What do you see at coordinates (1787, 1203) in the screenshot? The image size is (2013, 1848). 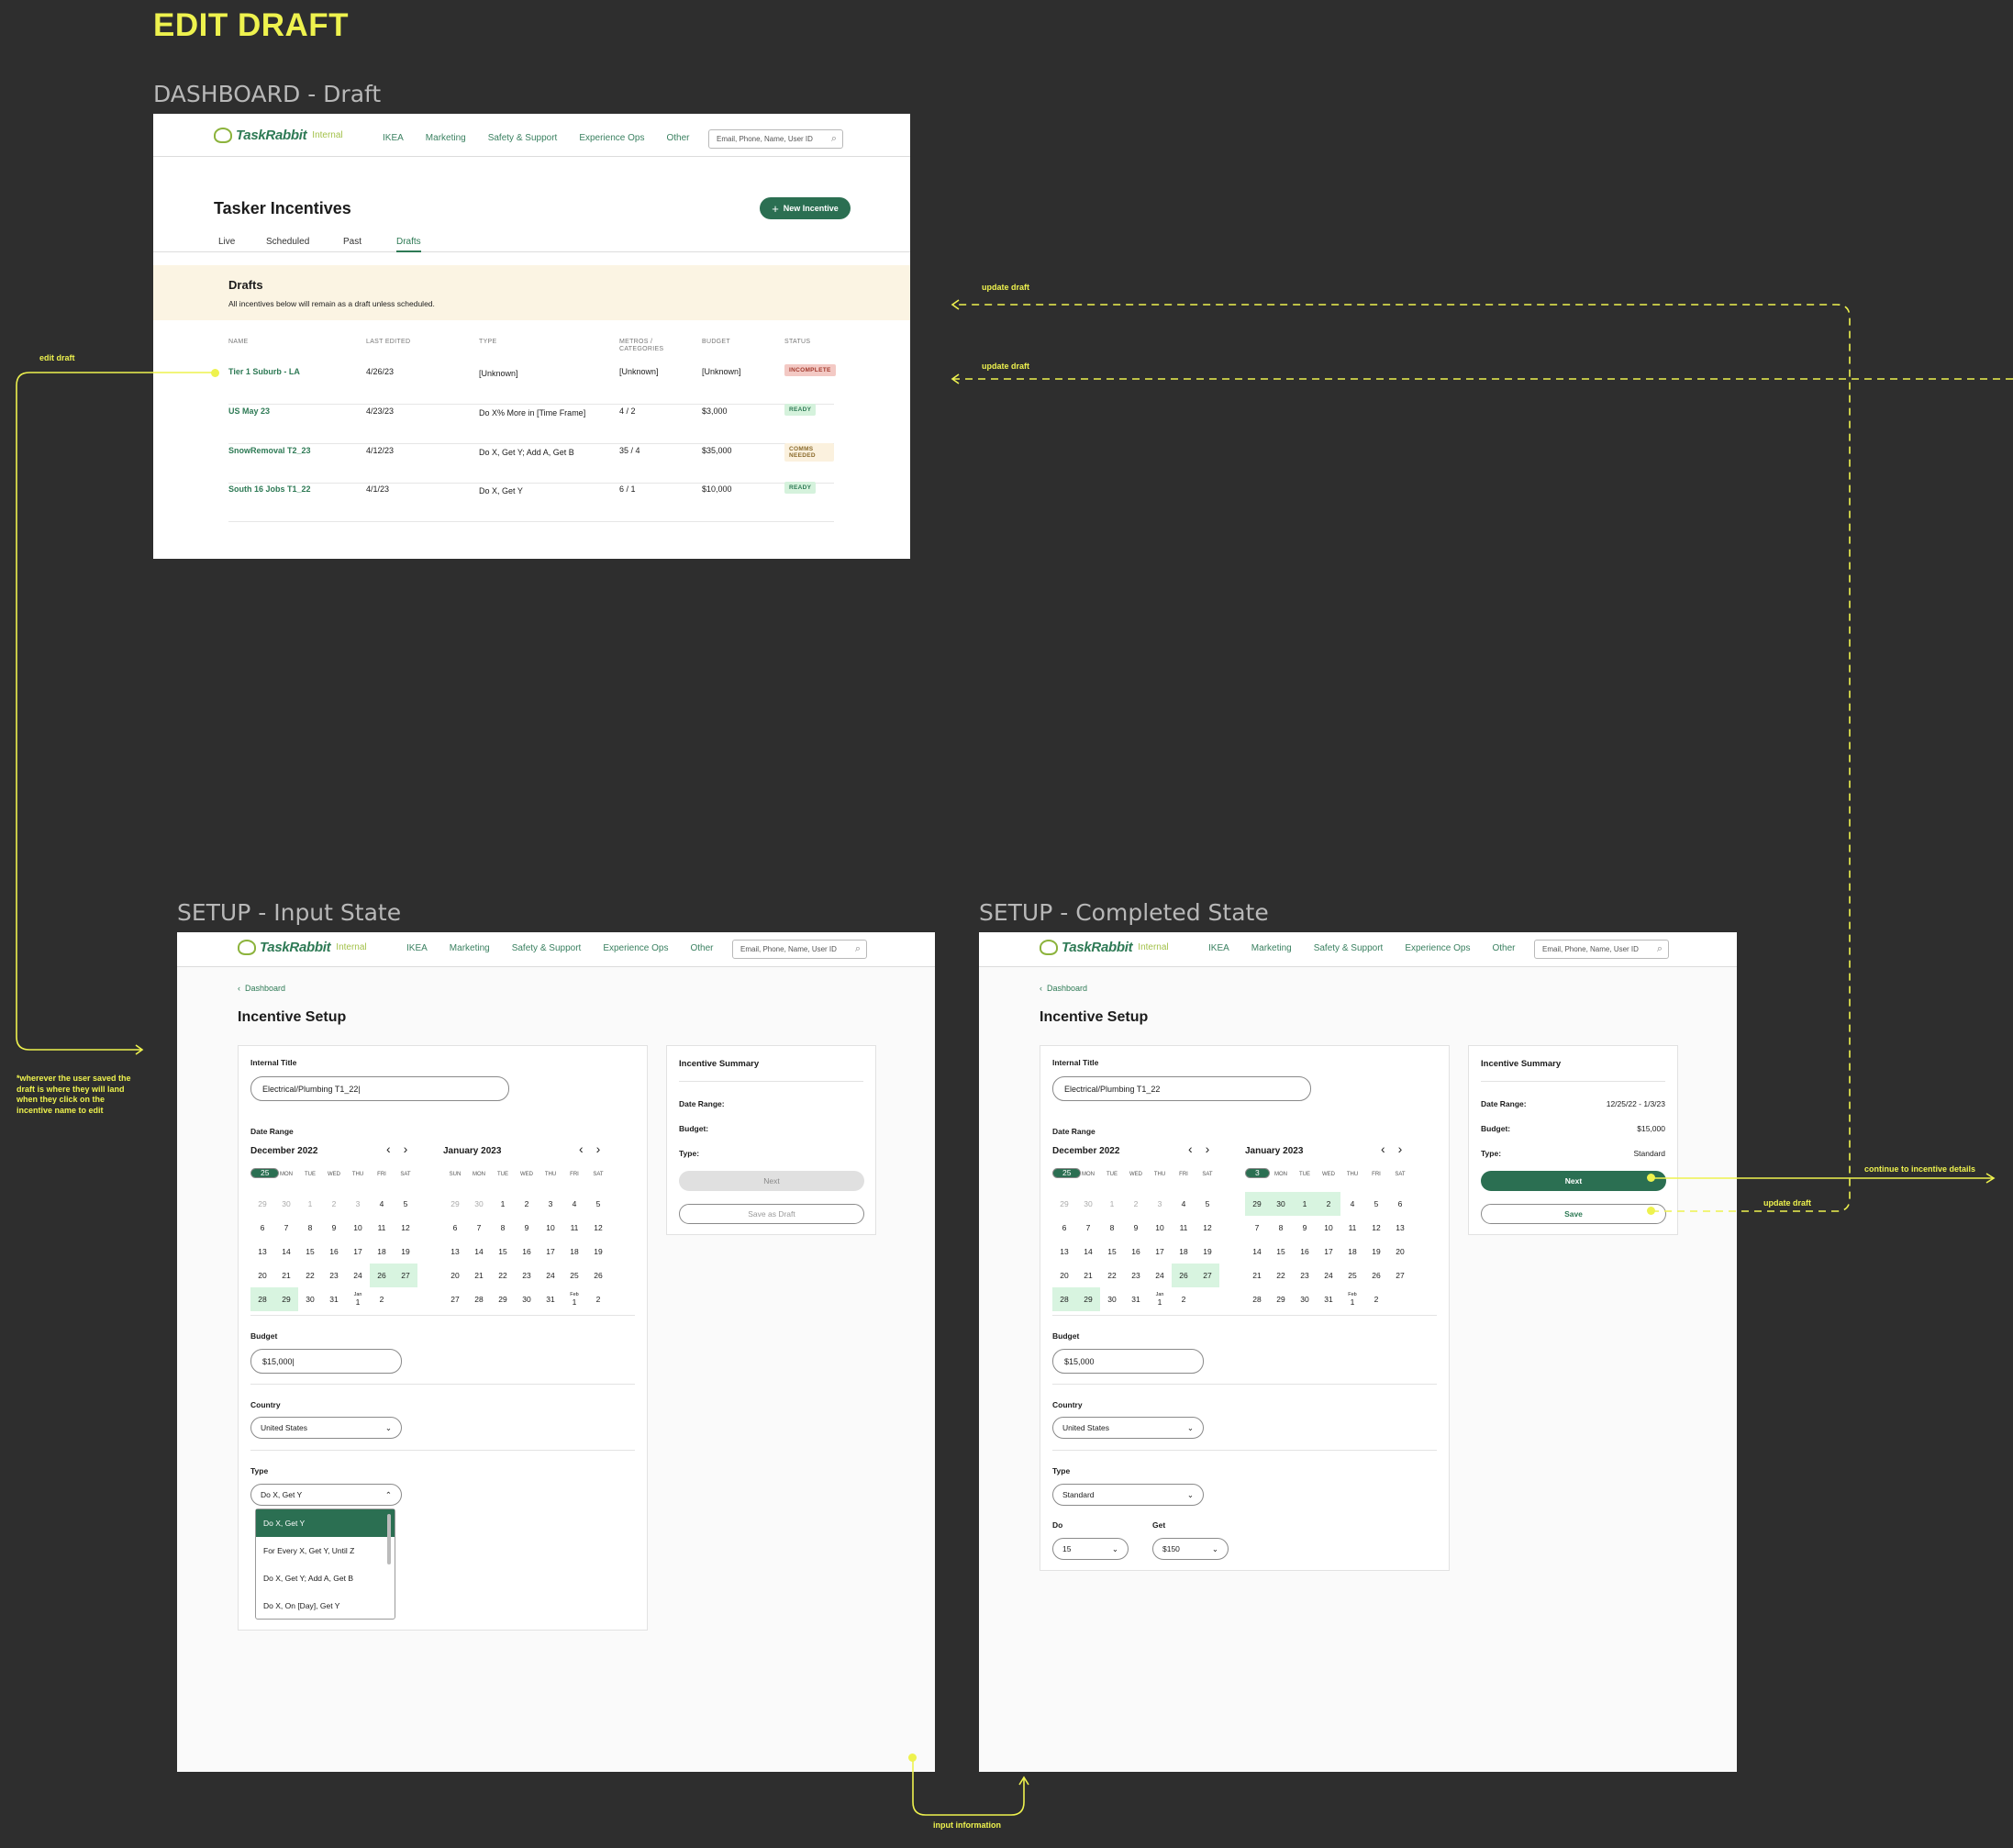 I see `update-draft-label-3: update draft` at bounding box center [1787, 1203].